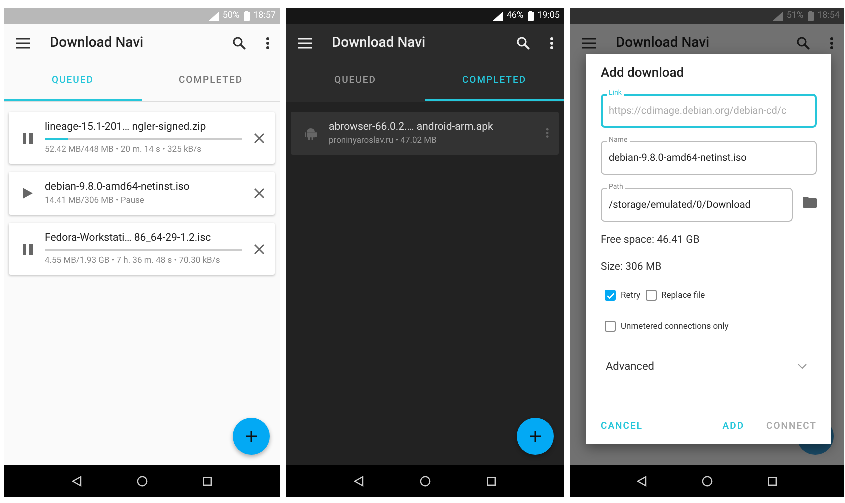 Image resolution: width=845 pixels, height=503 pixels. Describe the element at coordinates (709, 366) in the screenshot. I see `advanced-expander: Advanced` at that location.